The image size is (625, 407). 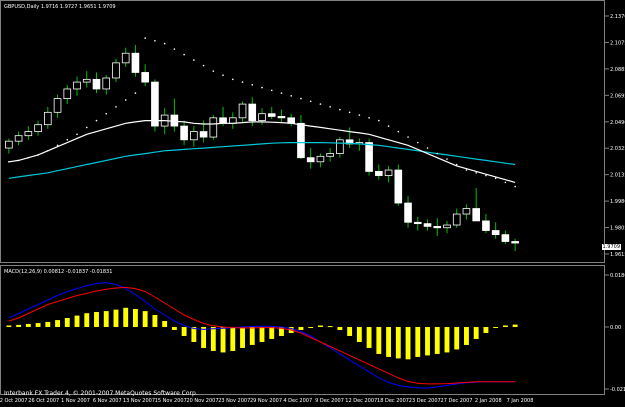 What do you see at coordinates (393, 401) in the screenshot?
I see `time-axis-label: 18 Dec 2007` at bounding box center [393, 401].